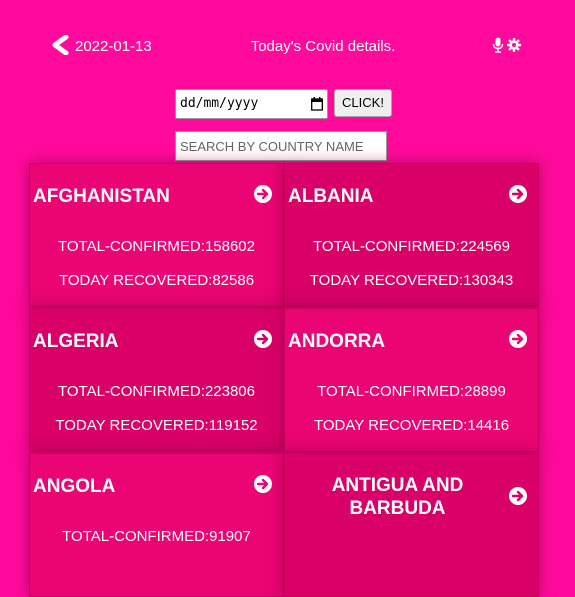 The image size is (575, 597). I want to click on confirmed-value: 91907, so click(230, 536).